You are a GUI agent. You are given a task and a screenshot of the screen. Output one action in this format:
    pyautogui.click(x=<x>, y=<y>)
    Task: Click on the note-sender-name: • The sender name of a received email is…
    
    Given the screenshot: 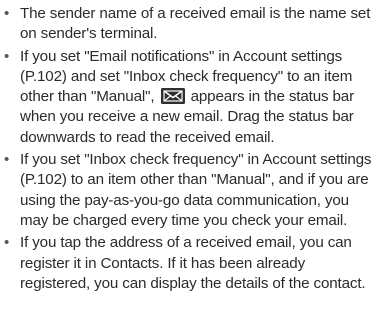 What is the action you would take?
    pyautogui.click(x=187, y=24)
    